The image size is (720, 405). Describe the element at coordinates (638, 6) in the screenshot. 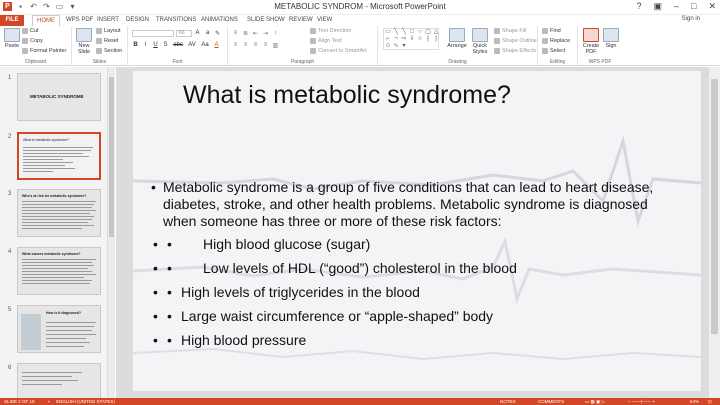

I see `help-button: ?` at that location.